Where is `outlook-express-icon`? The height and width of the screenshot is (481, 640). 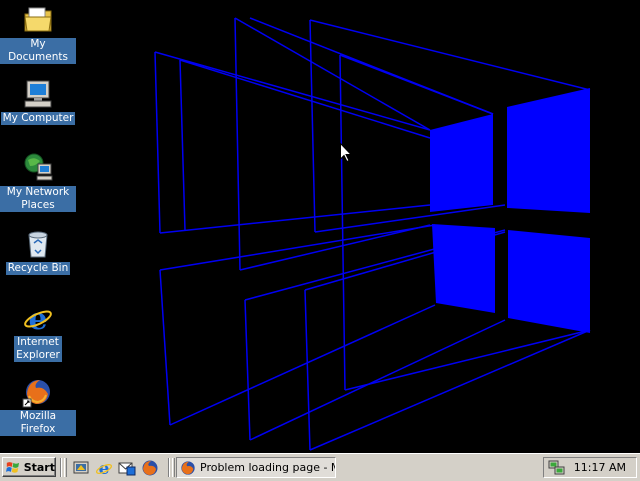
outlook-express-icon is located at coordinates (127, 468).